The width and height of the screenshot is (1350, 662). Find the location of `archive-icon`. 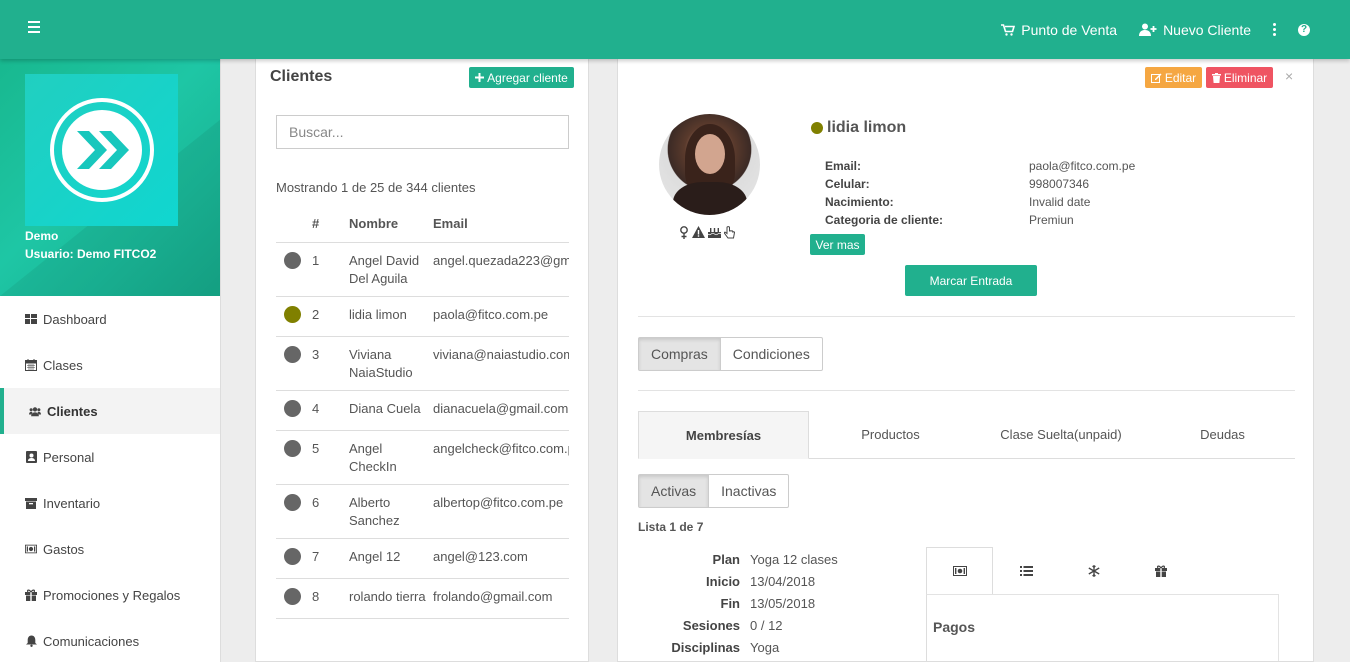

archive-icon is located at coordinates (31, 503).